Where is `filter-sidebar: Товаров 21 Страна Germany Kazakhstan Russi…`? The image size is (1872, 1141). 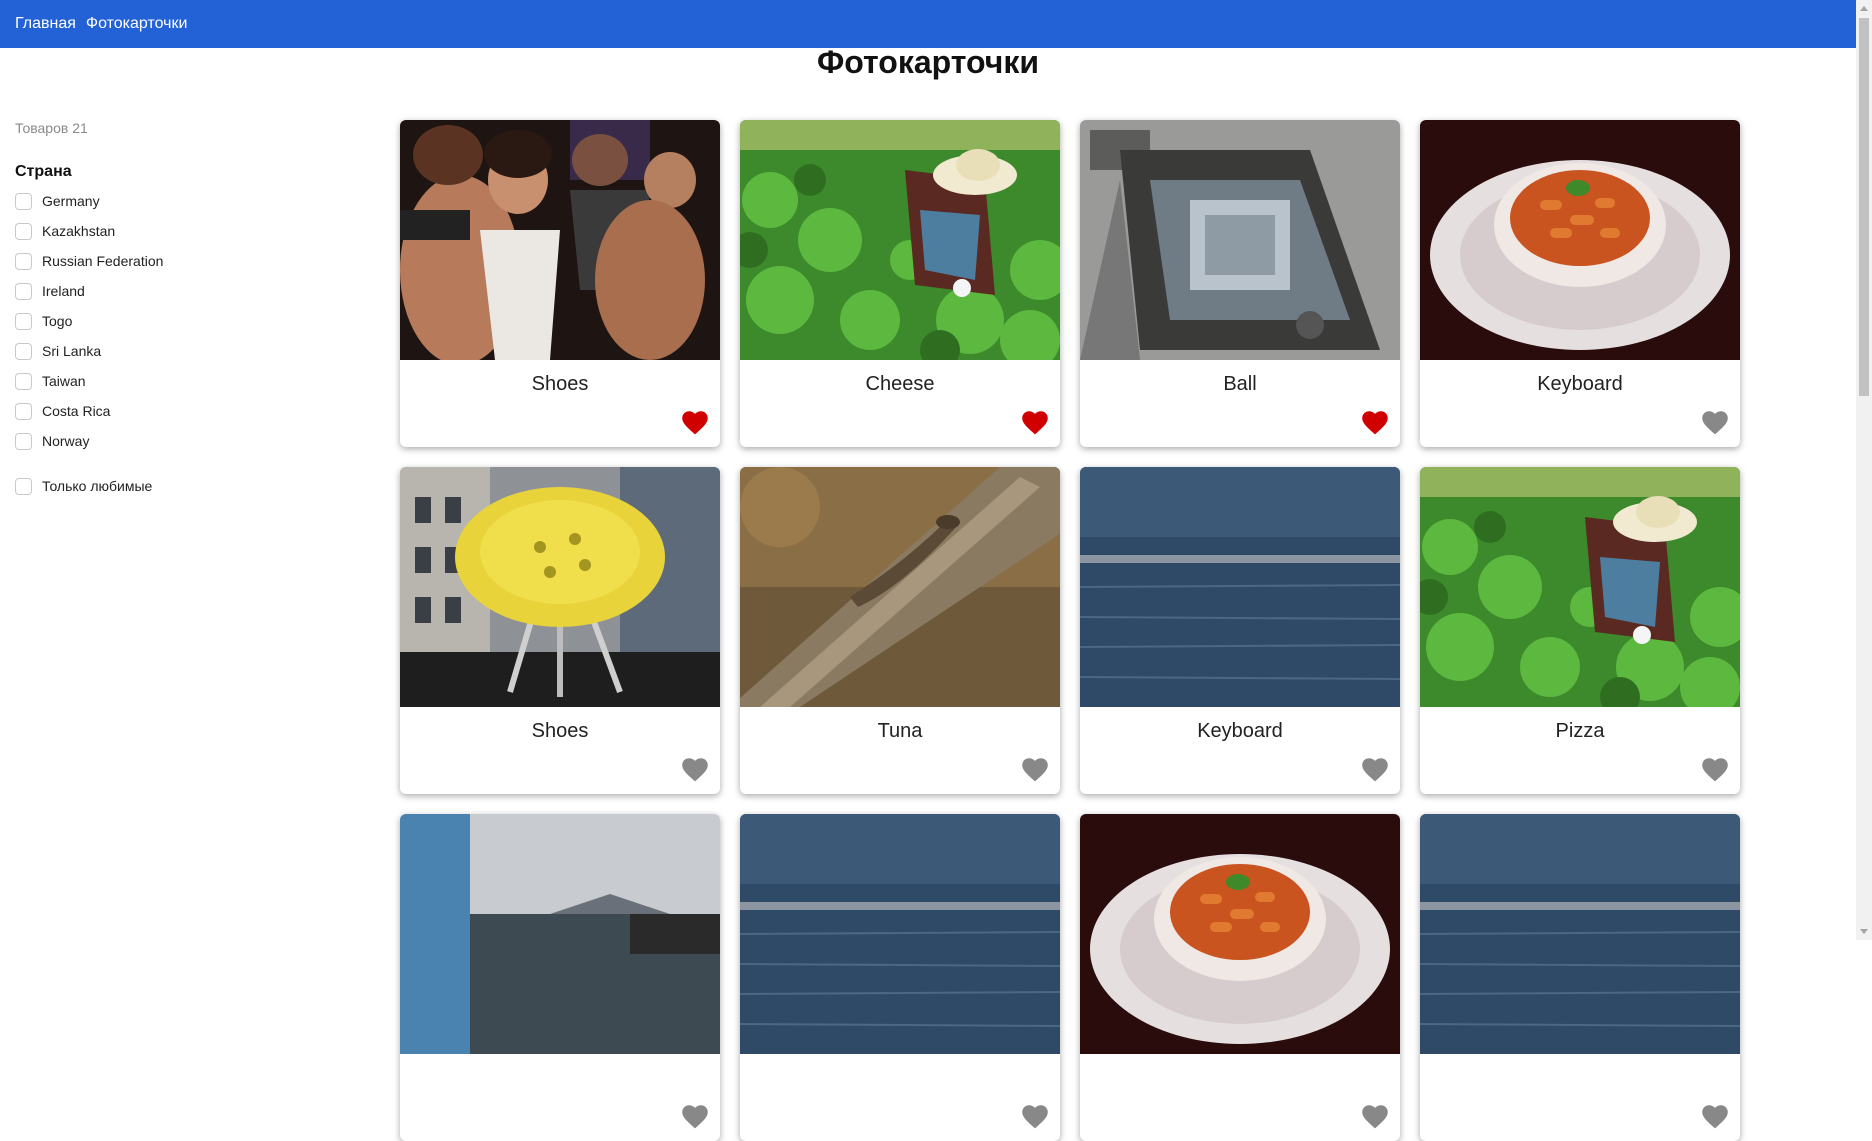
filter-sidebar: Товаров 21 Страна Germany Kazakhstan Russi… is located at coordinates (165, 310).